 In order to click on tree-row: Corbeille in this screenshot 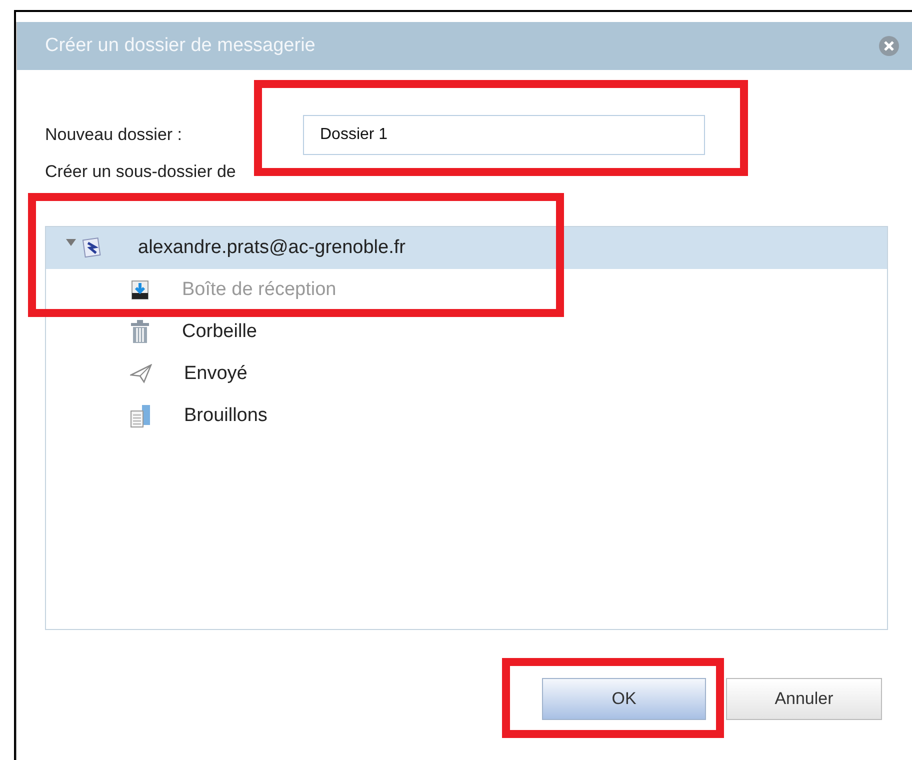, I will do `click(466, 332)`.